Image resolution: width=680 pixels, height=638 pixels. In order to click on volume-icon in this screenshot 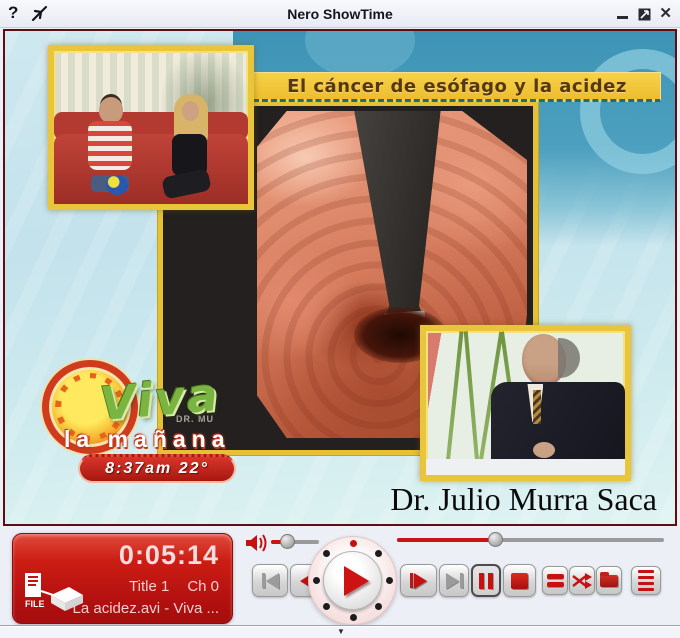, I will do `click(257, 543)`.